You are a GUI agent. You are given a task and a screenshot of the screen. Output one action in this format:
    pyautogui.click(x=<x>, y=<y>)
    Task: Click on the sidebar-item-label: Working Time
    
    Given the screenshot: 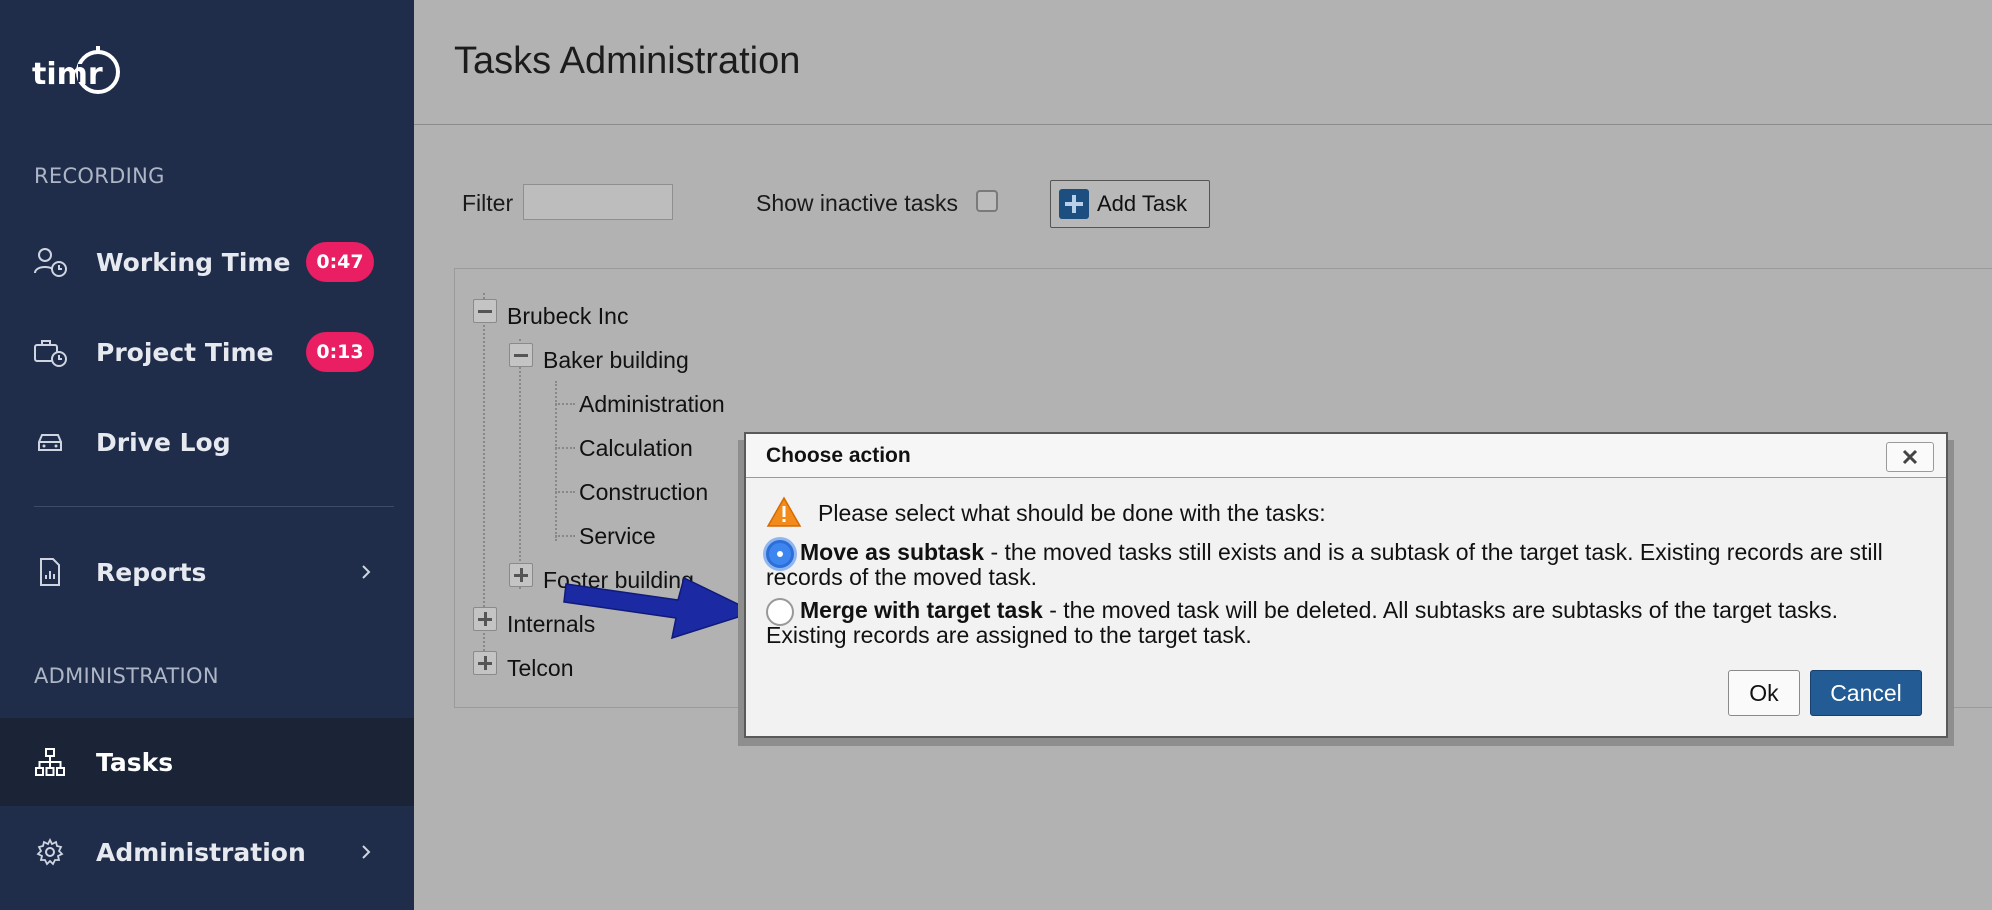 What is the action you would take?
    pyautogui.click(x=193, y=262)
    